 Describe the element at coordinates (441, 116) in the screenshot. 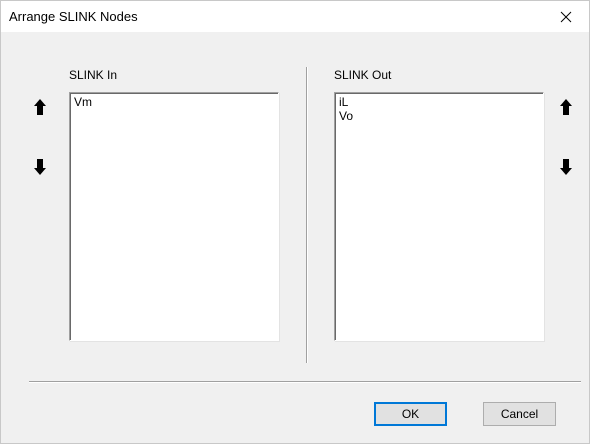

I see `list-item: Vo` at that location.